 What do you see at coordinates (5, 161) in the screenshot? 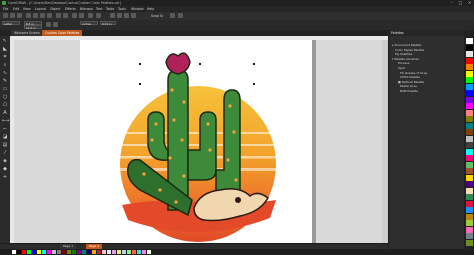
I see `interactive-fill-icon: ◈` at bounding box center [5, 161].